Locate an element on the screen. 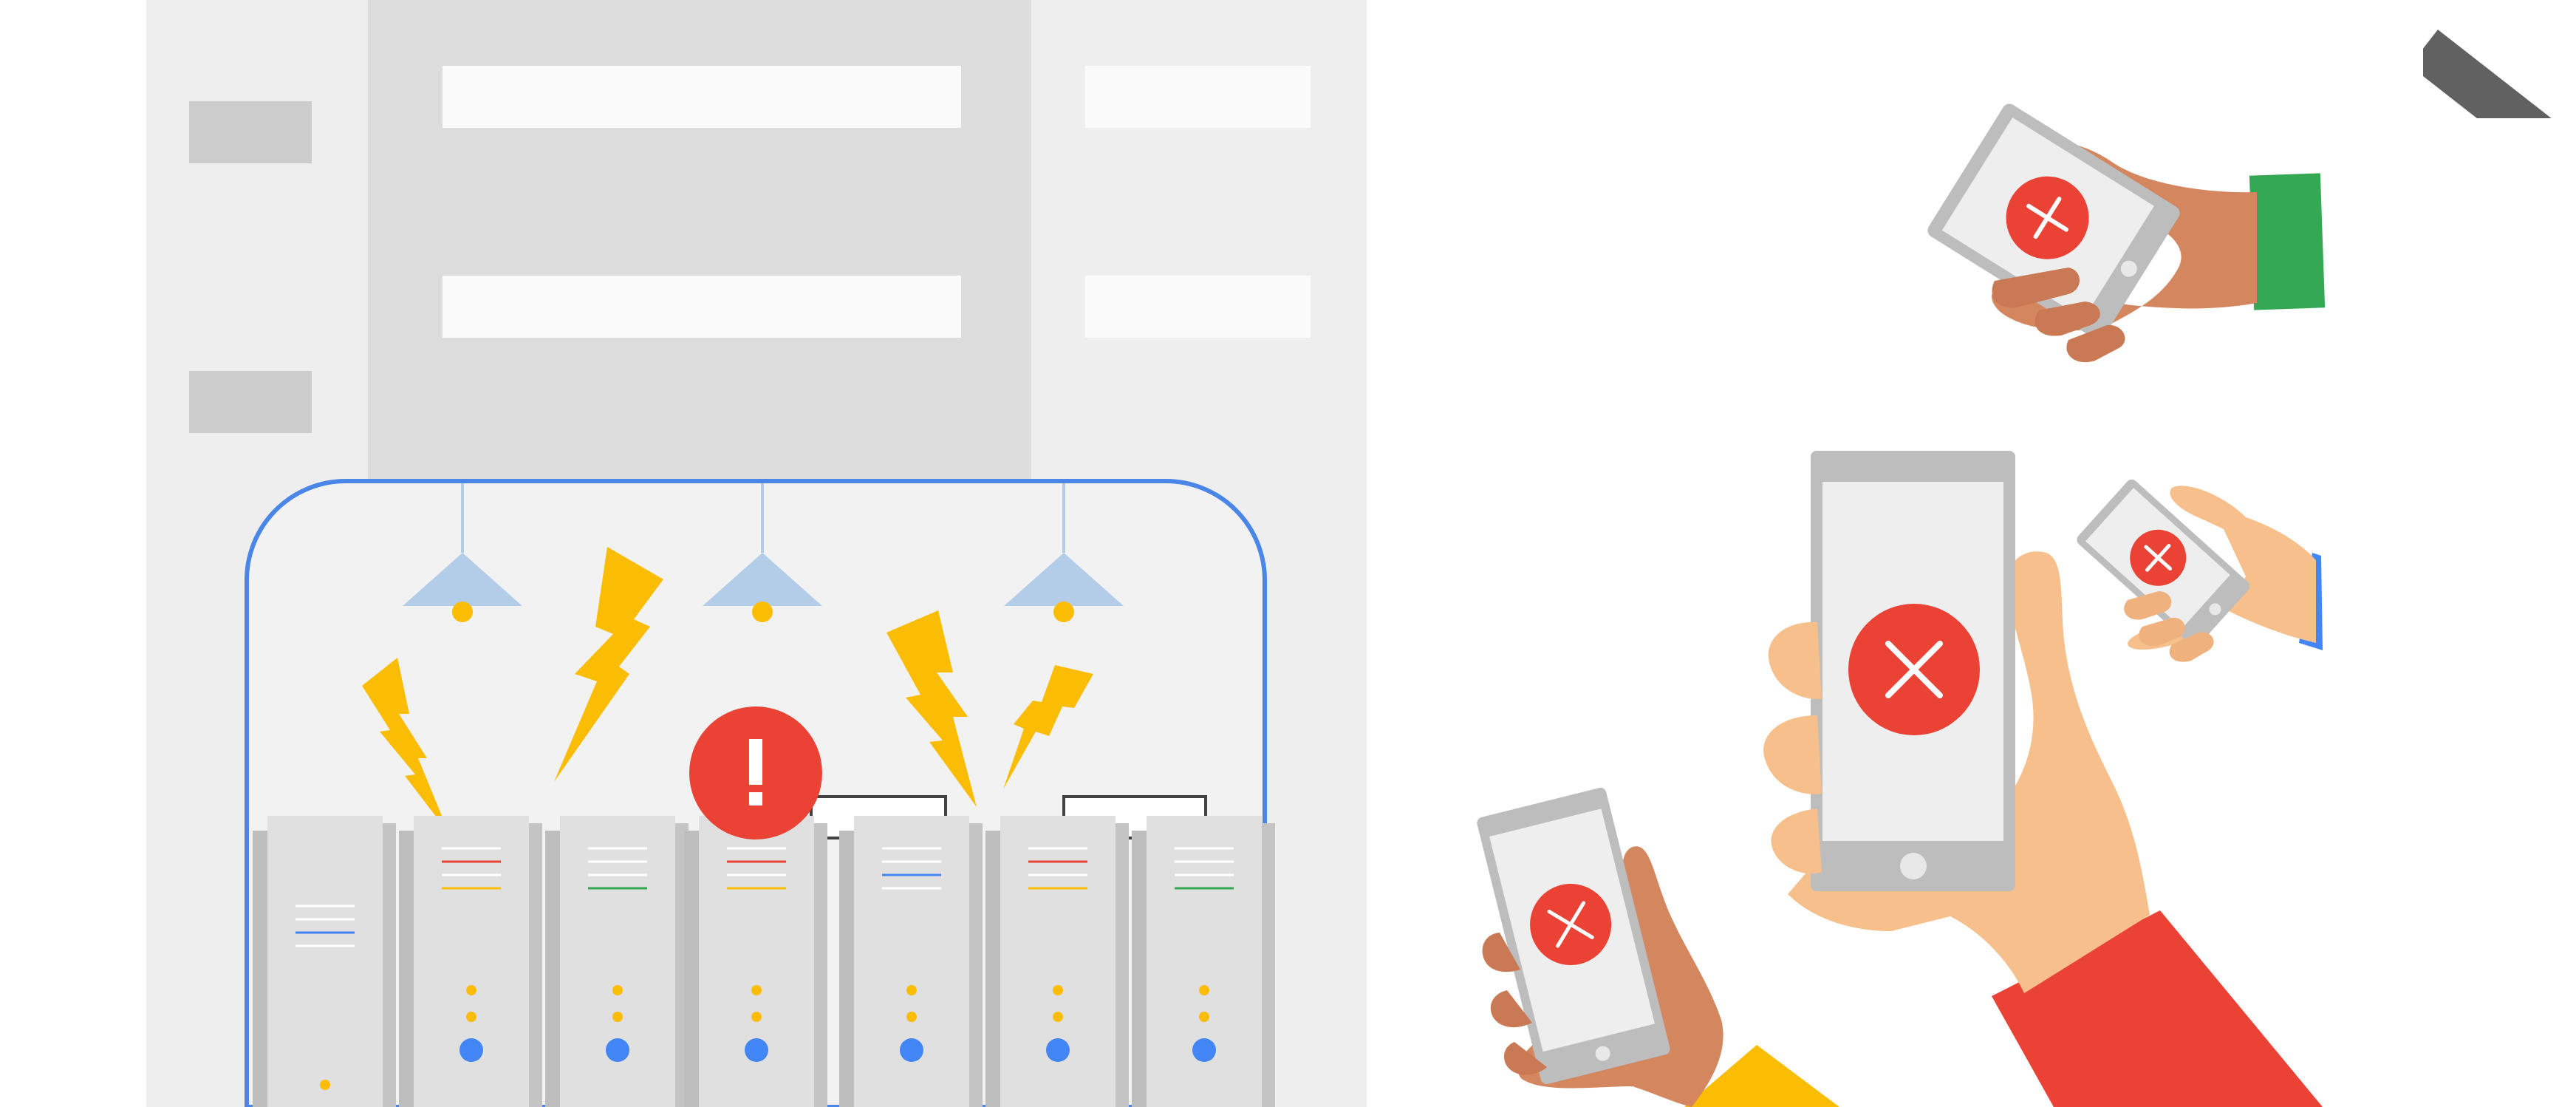 This screenshot has height=1107, width=2576. fingers-center is located at coordinates (1793, 747).